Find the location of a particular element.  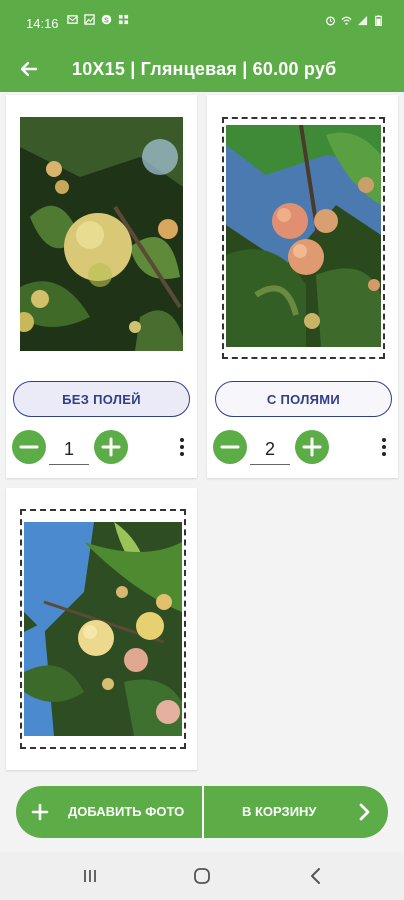

add-photo-label: ДОБАВИТЬ ФОТО is located at coordinates (126, 811).